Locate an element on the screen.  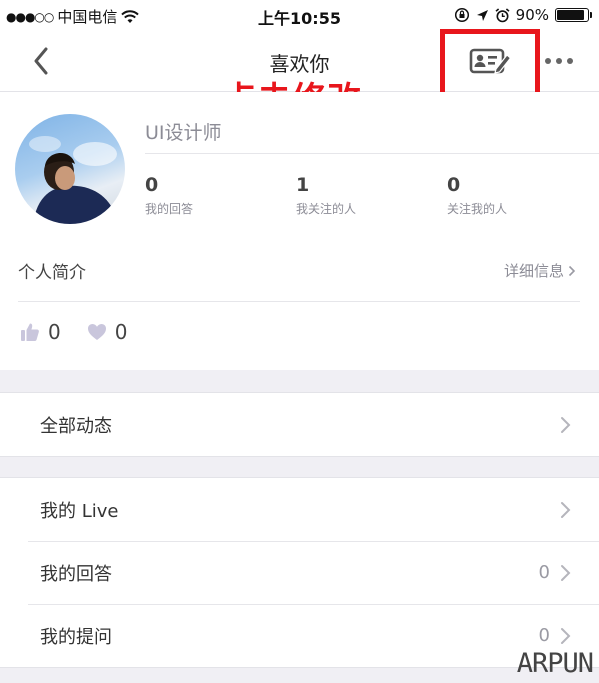
location-arrow-icon is located at coordinates (482, 15).